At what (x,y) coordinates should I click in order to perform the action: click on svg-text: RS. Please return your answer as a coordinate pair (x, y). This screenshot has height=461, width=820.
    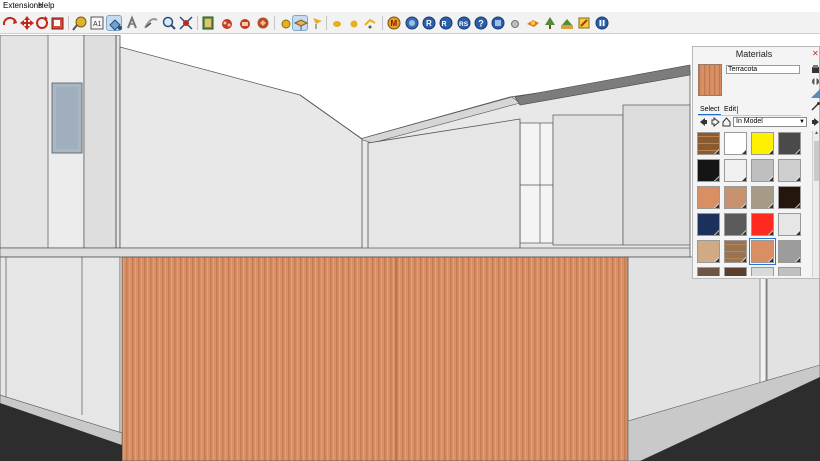
    Looking at the image, I should click on (464, 24).